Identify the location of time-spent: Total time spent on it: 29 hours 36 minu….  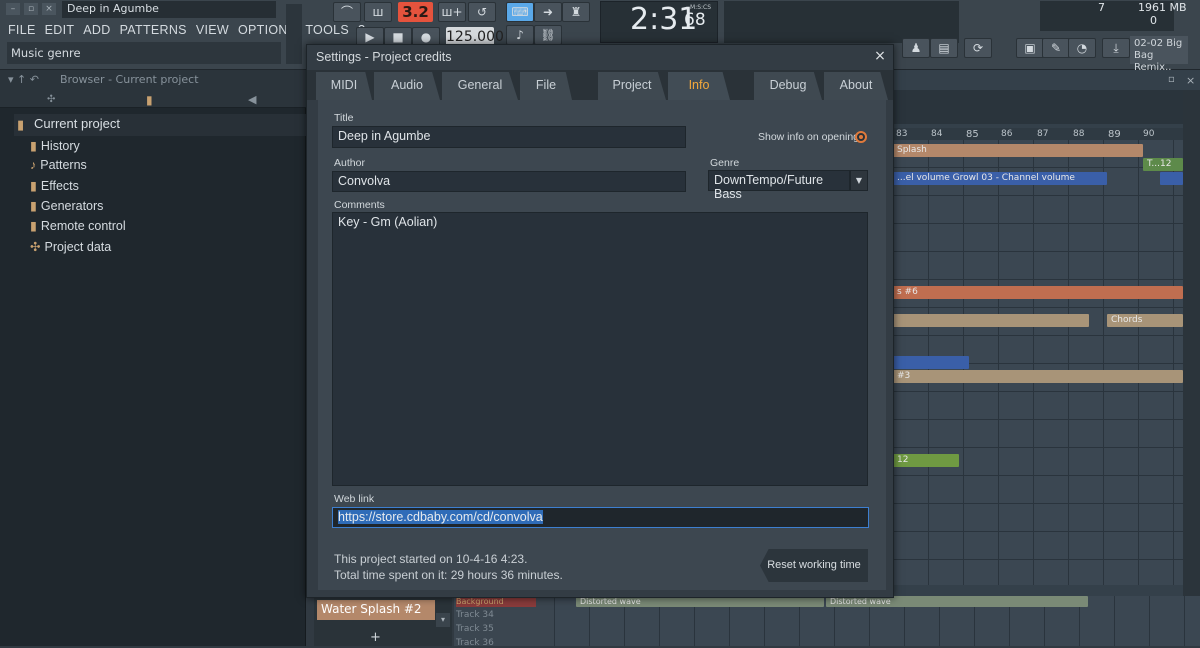
(448, 575).